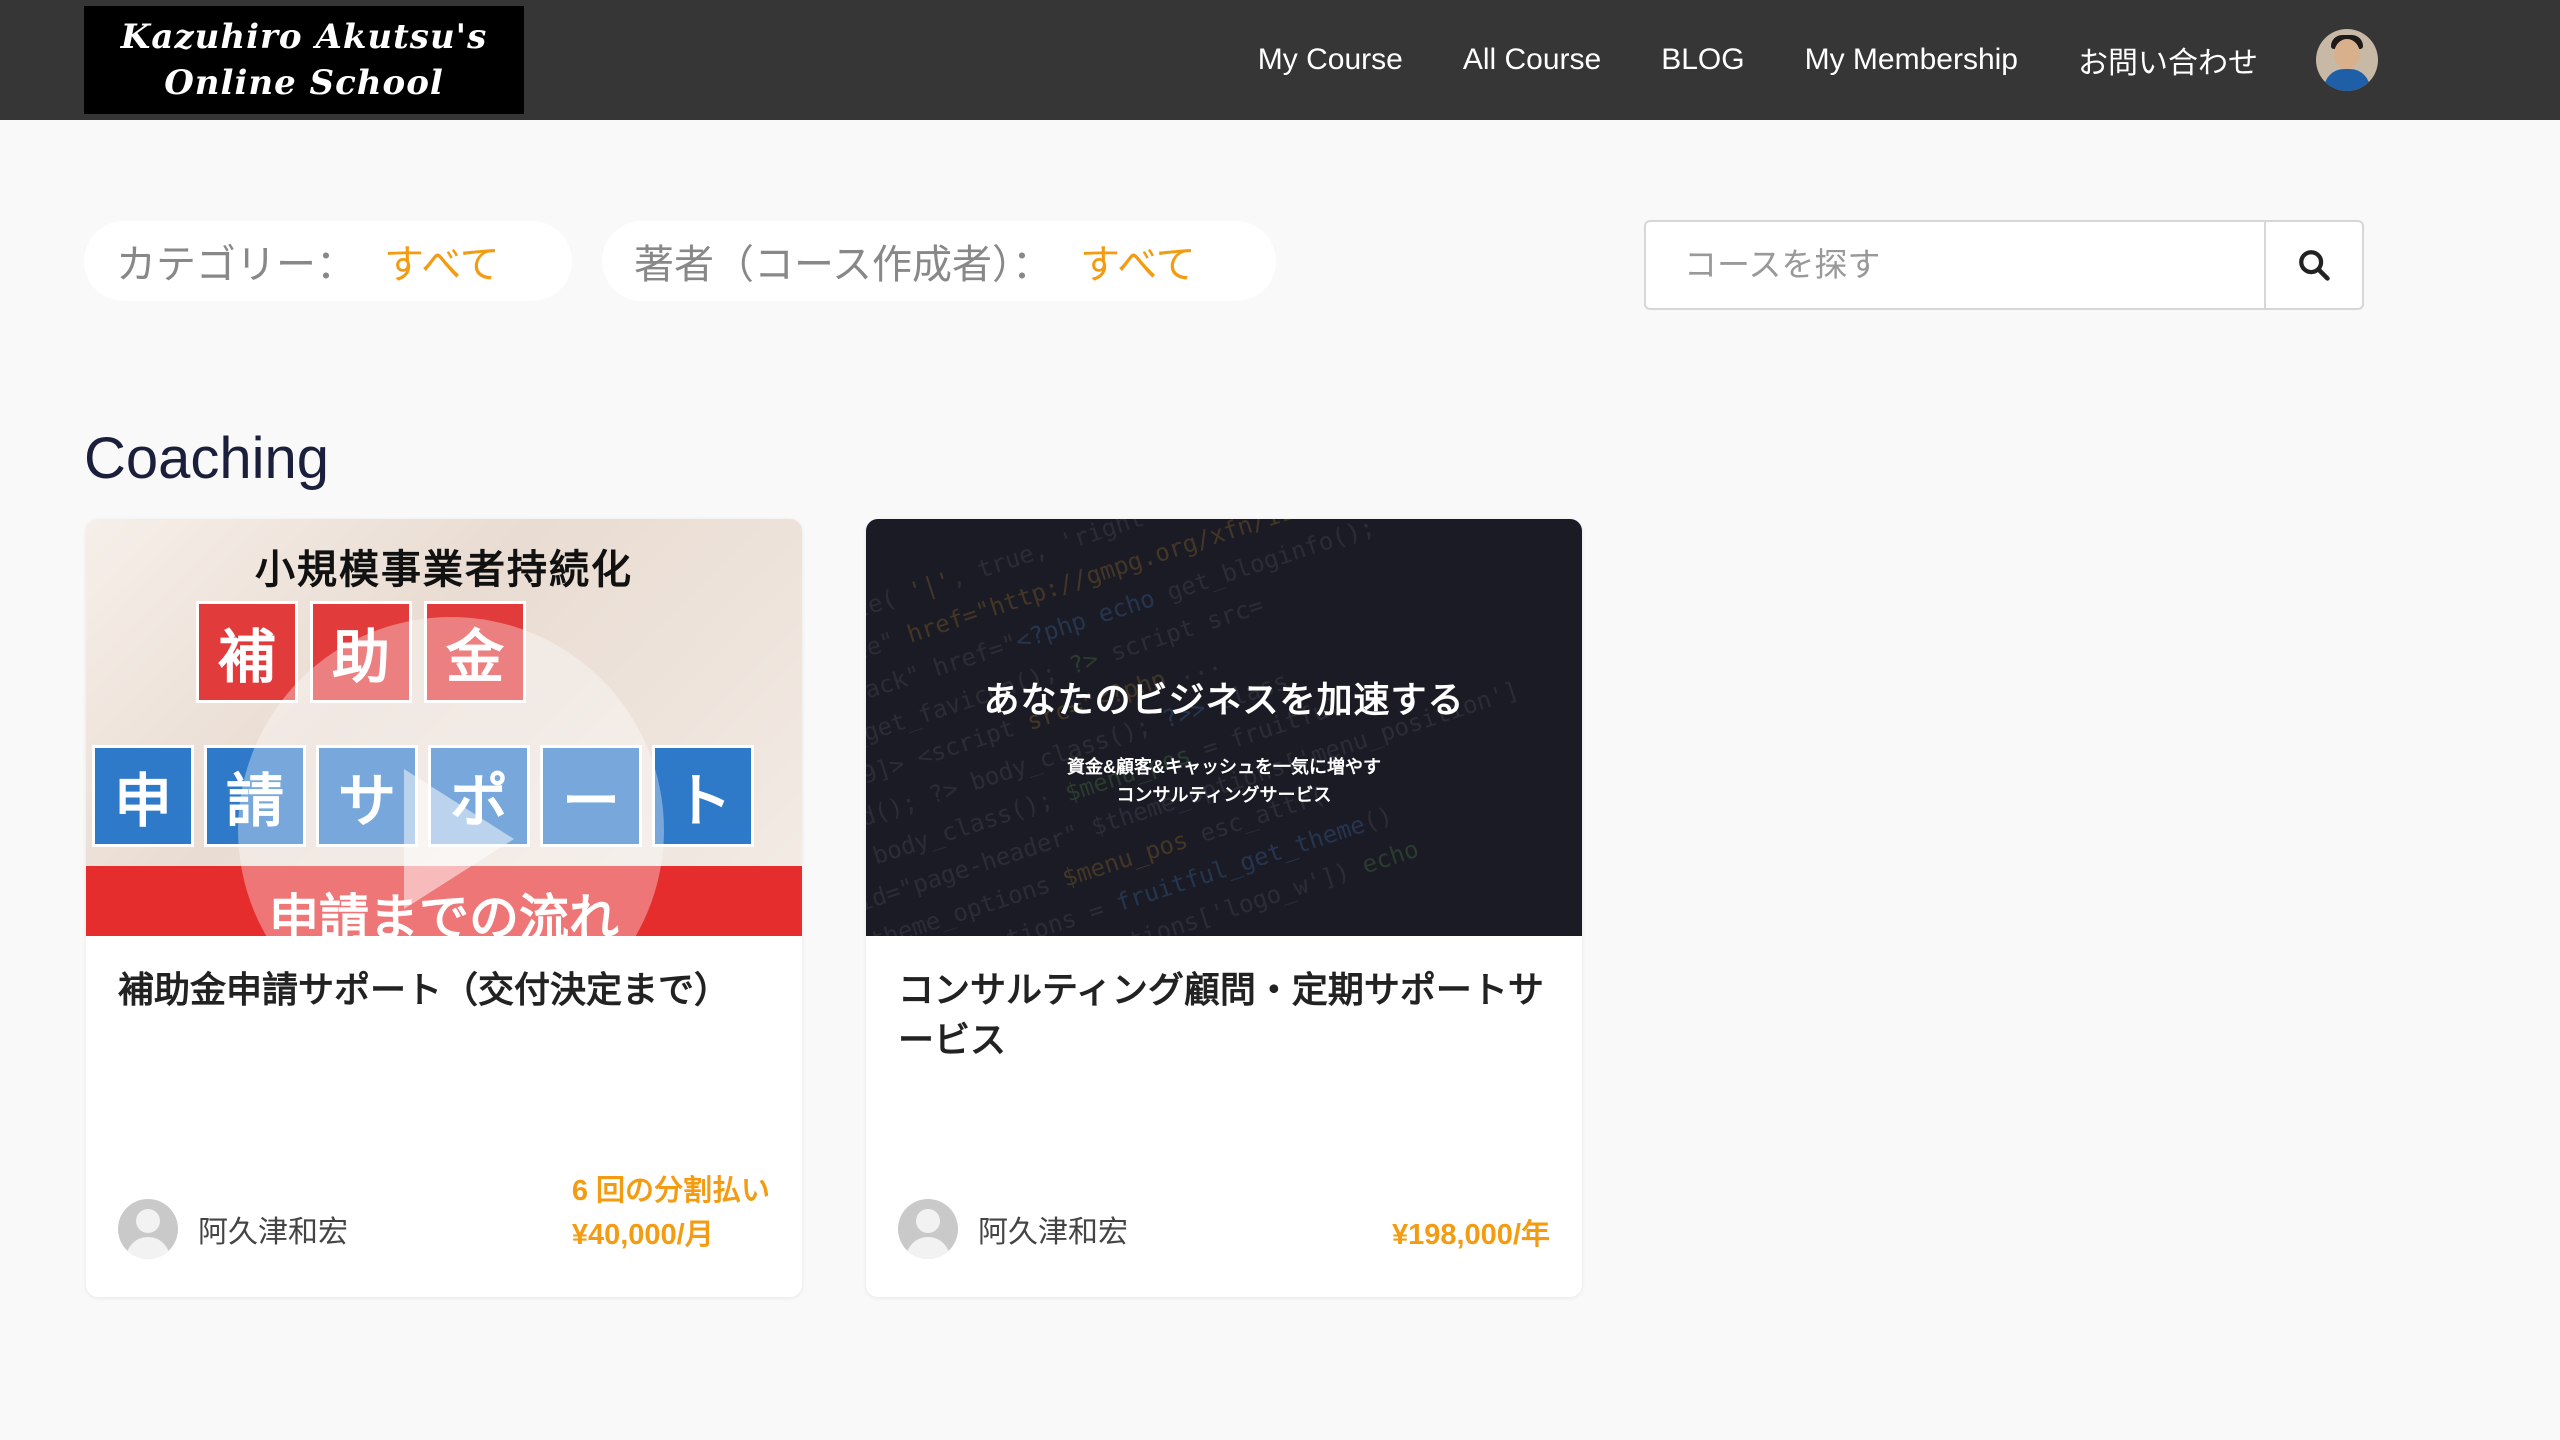  Describe the element at coordinates (143, 796) in the screenshot. I see `thumbnail-tile: 申` at that location.